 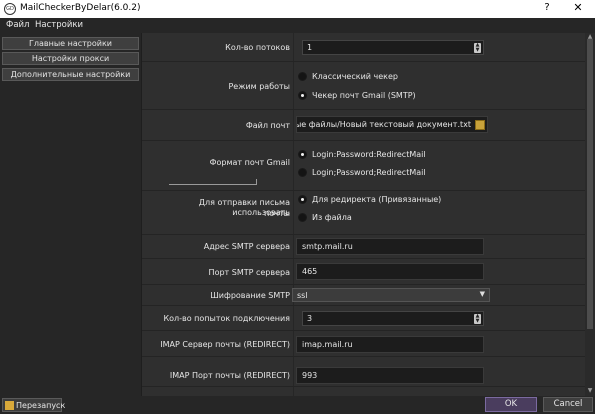 I want to click on gmail-format-label: Формат почт Gmail, so click(x=249, y=162).